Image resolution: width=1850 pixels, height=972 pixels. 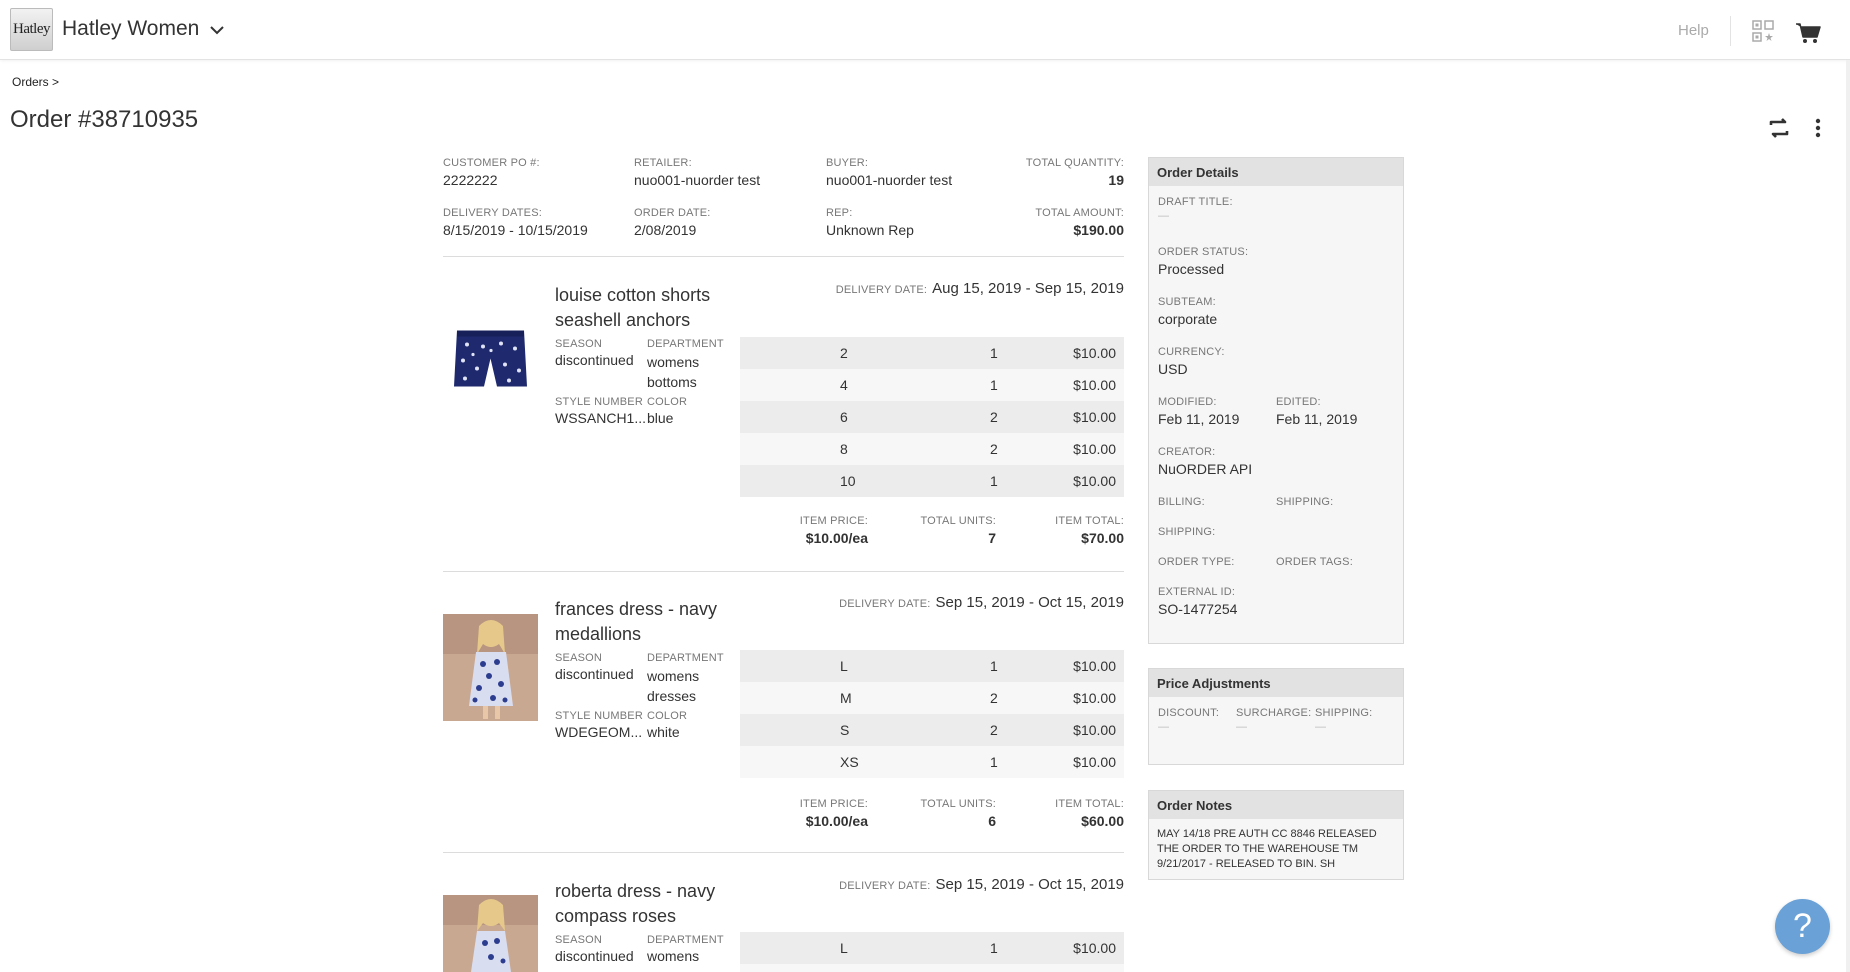 What do you see at coordinates (130, 29) in the screenshot?
I see `brand-selector: Hatley Women` at bounding box center [130, 29].